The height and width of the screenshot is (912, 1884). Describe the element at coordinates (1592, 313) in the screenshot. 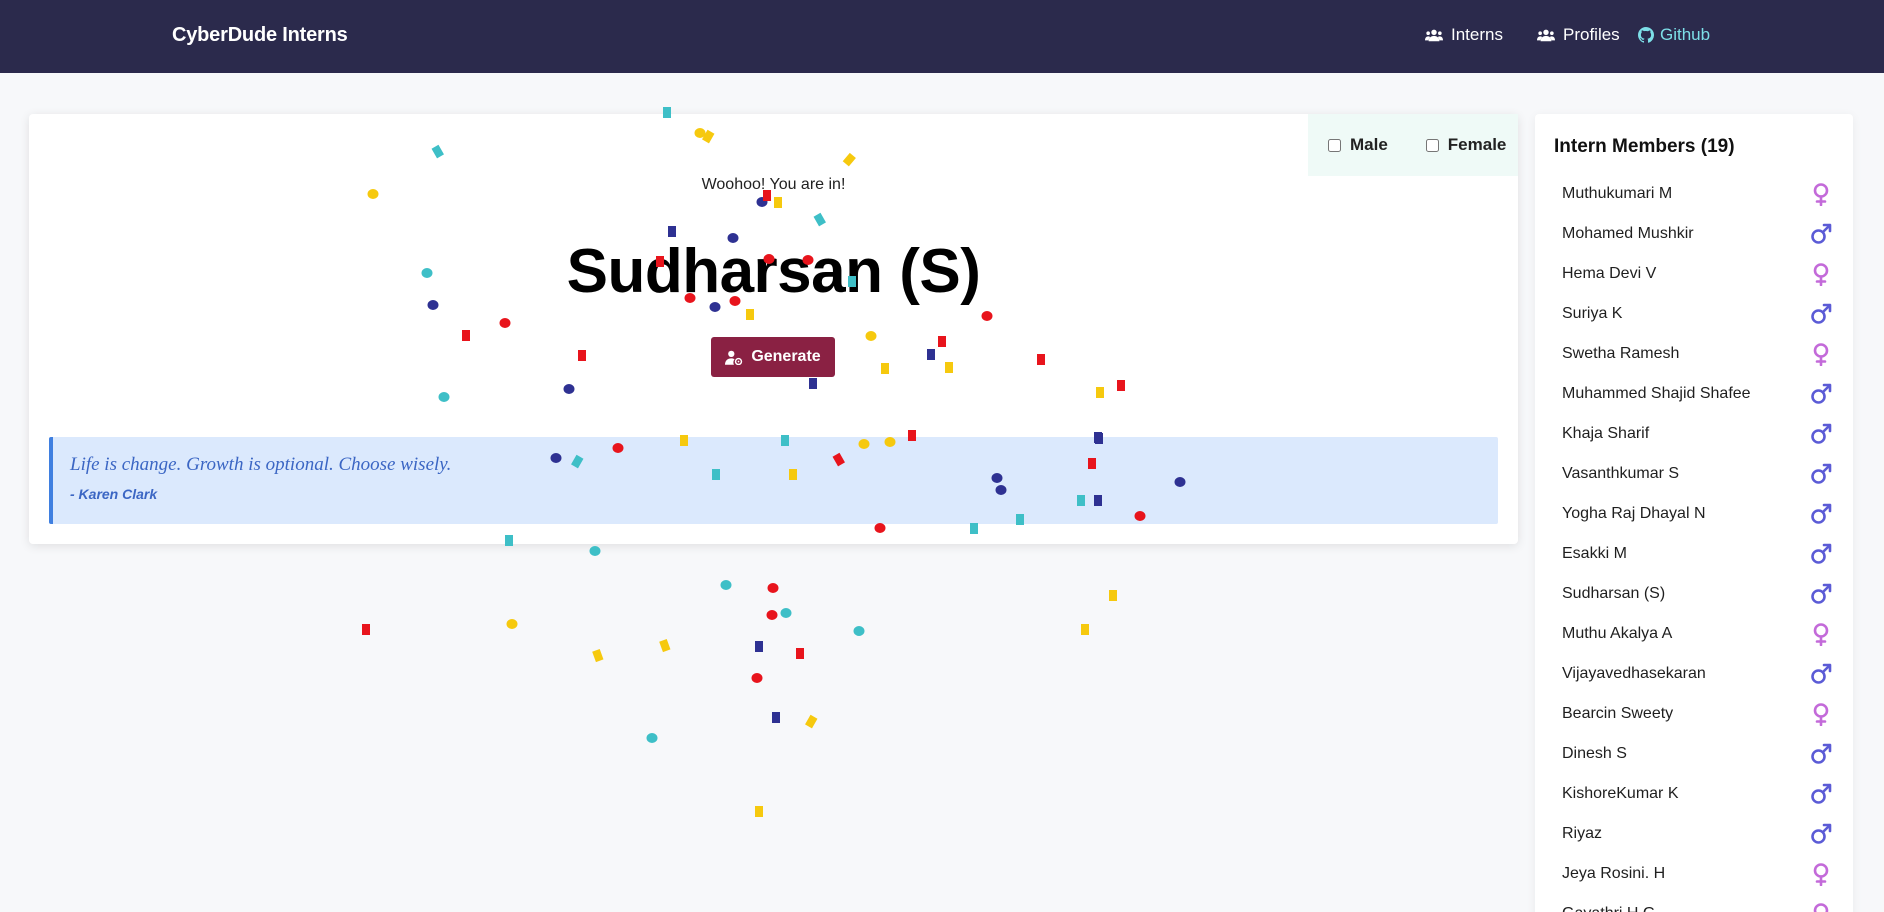

I see `intern-member-name: Suriya K` at that location.